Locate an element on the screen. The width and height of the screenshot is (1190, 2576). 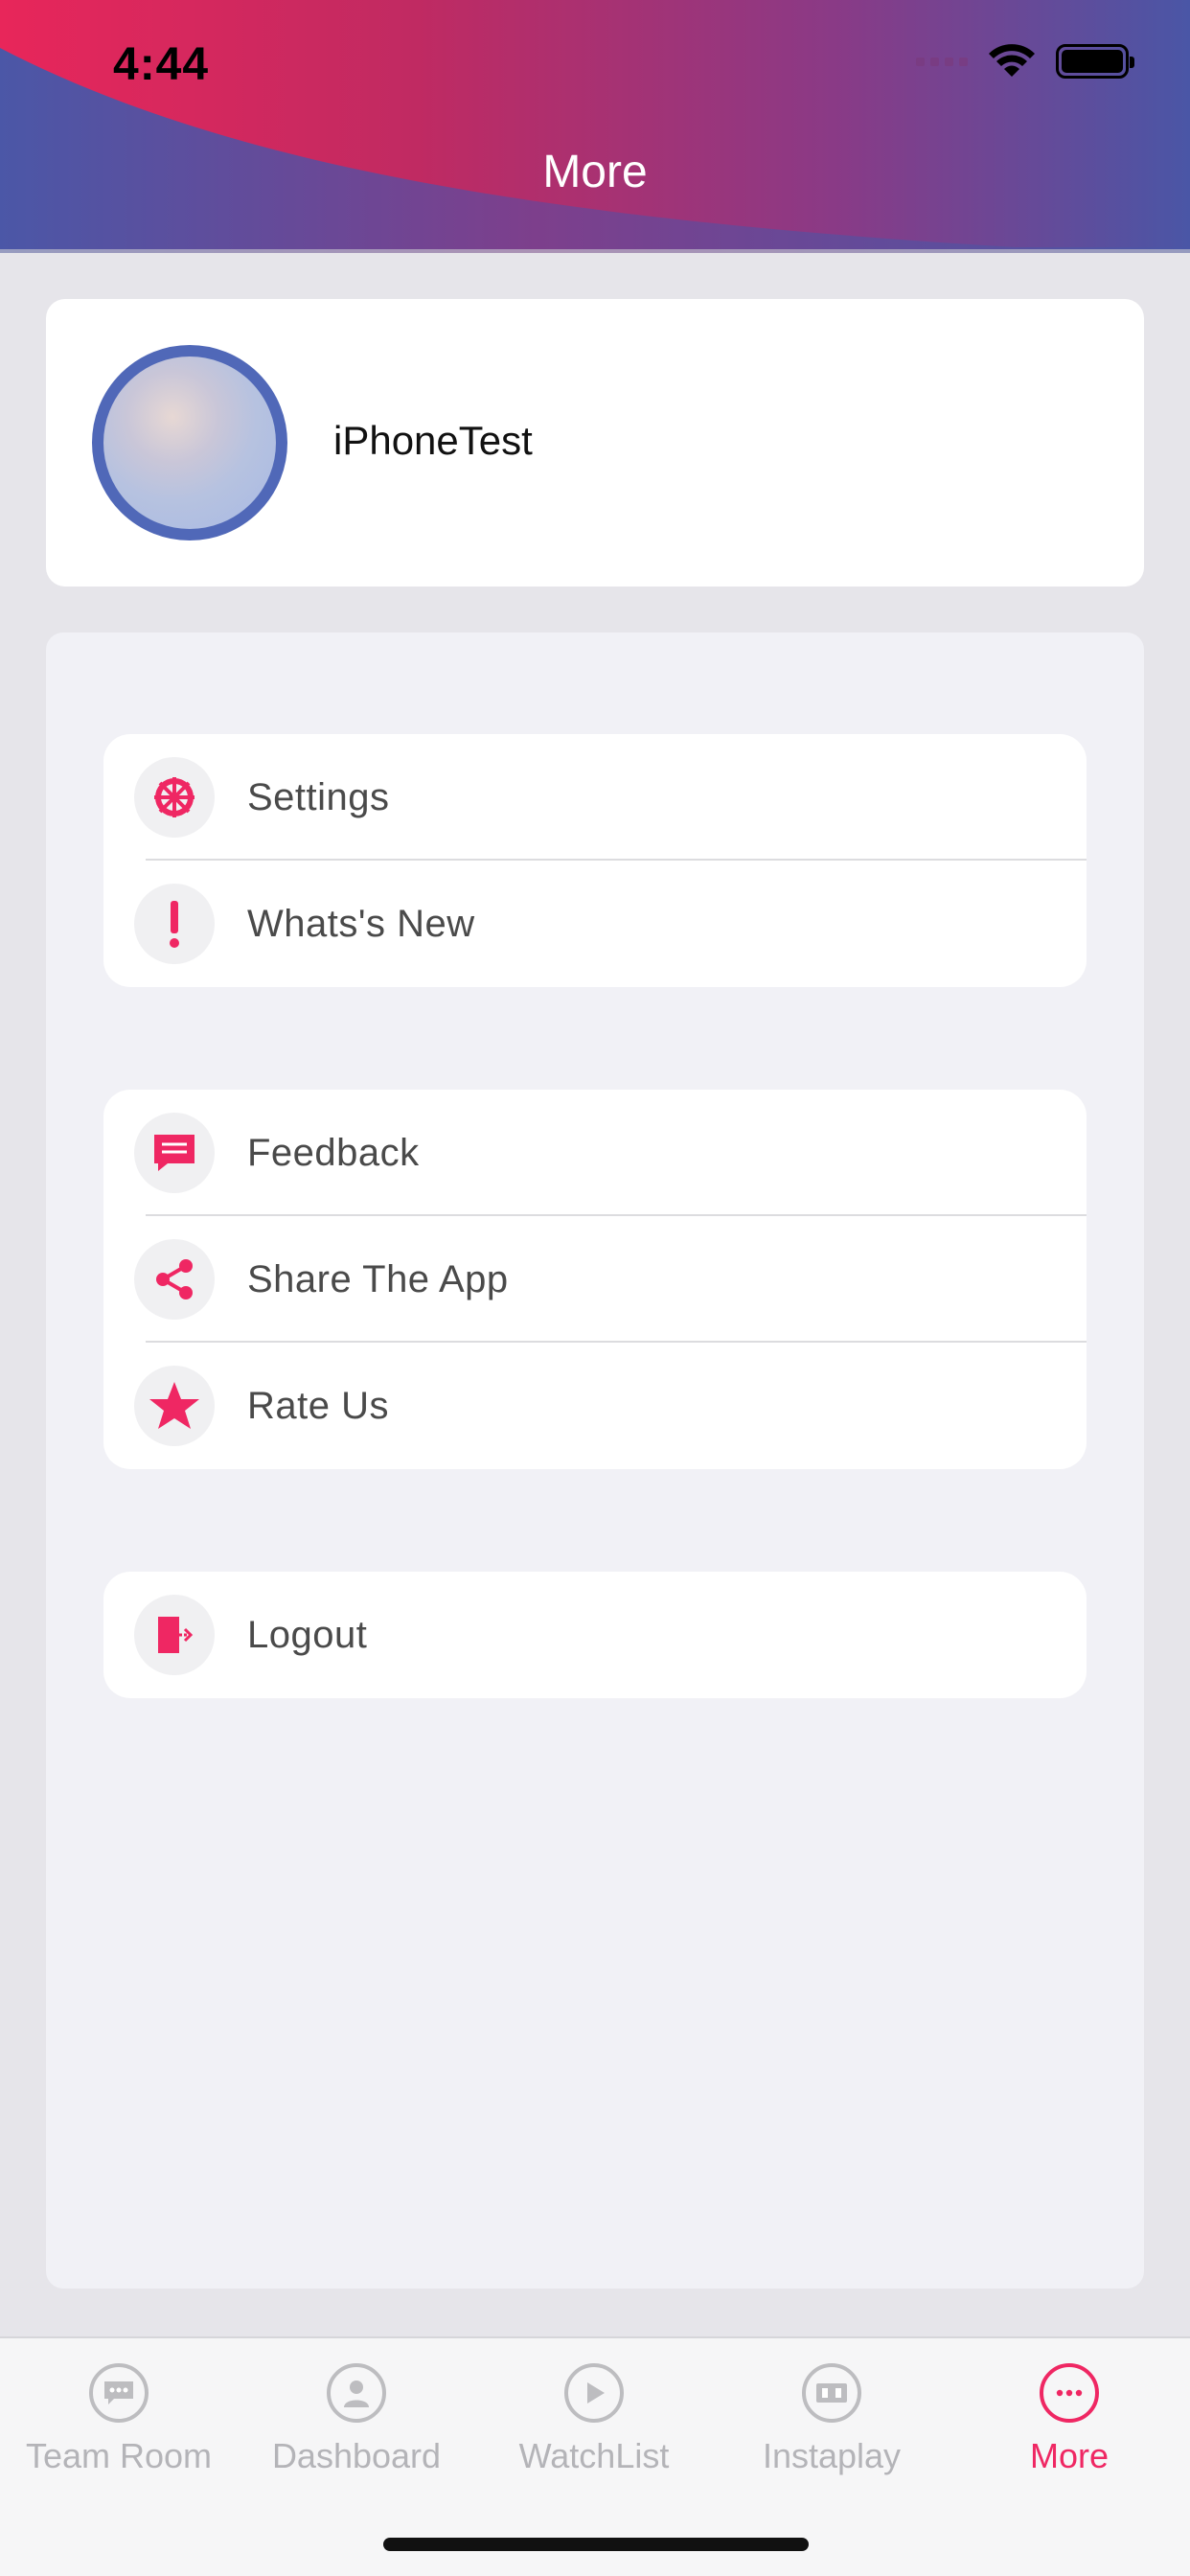
menu-item-rate-us: Rate Us is located at coordinates (595, 1406).